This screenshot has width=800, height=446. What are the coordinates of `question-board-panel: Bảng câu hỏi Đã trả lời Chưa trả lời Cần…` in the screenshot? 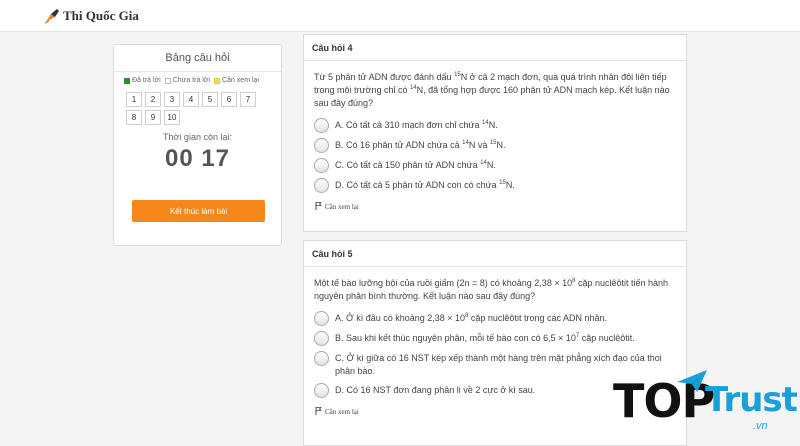 It's located at (197, 145).